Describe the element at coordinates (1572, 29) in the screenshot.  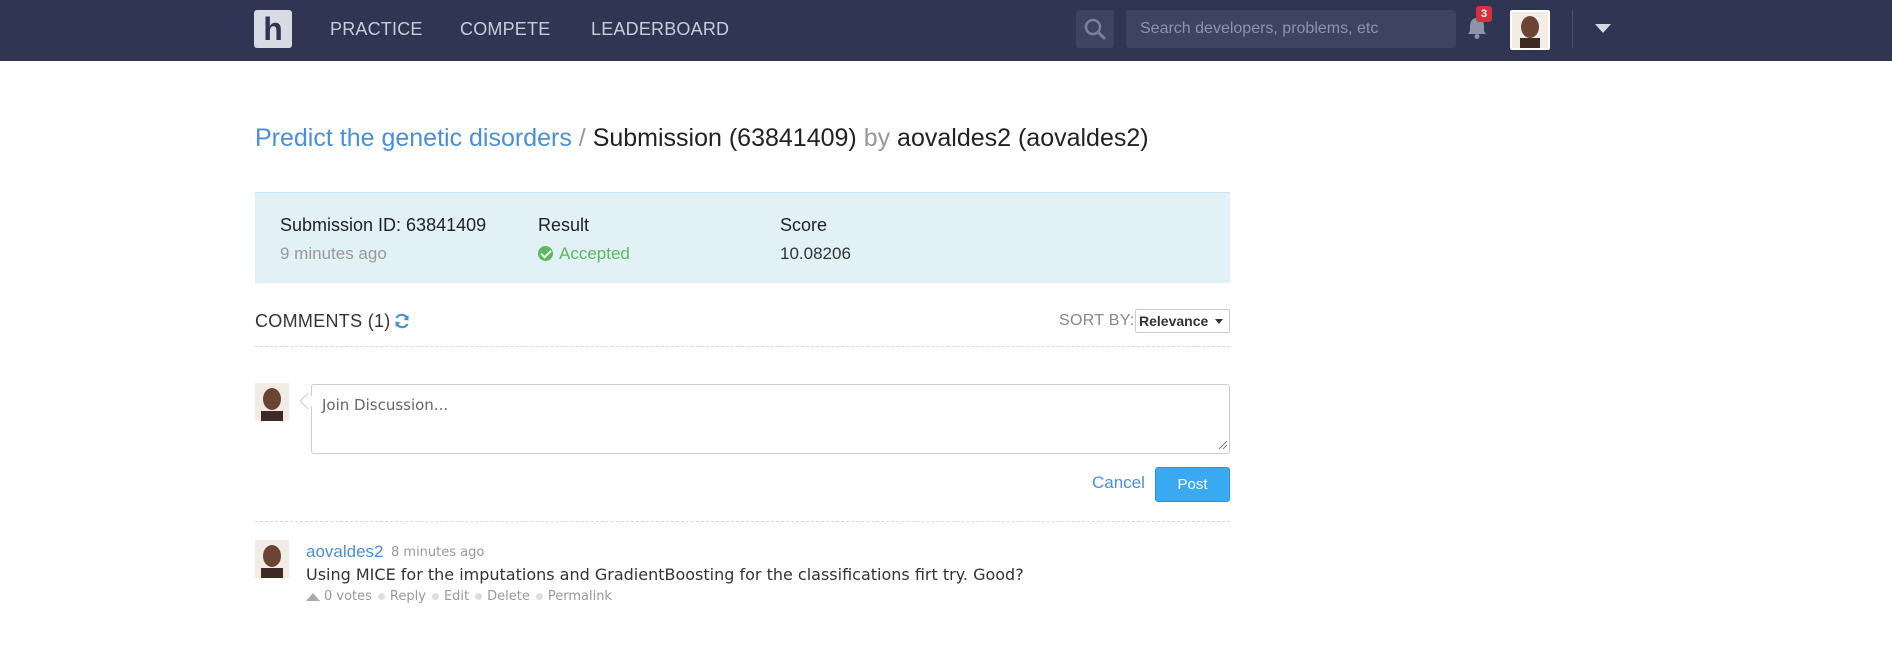
I see `nav-divider` at that location.